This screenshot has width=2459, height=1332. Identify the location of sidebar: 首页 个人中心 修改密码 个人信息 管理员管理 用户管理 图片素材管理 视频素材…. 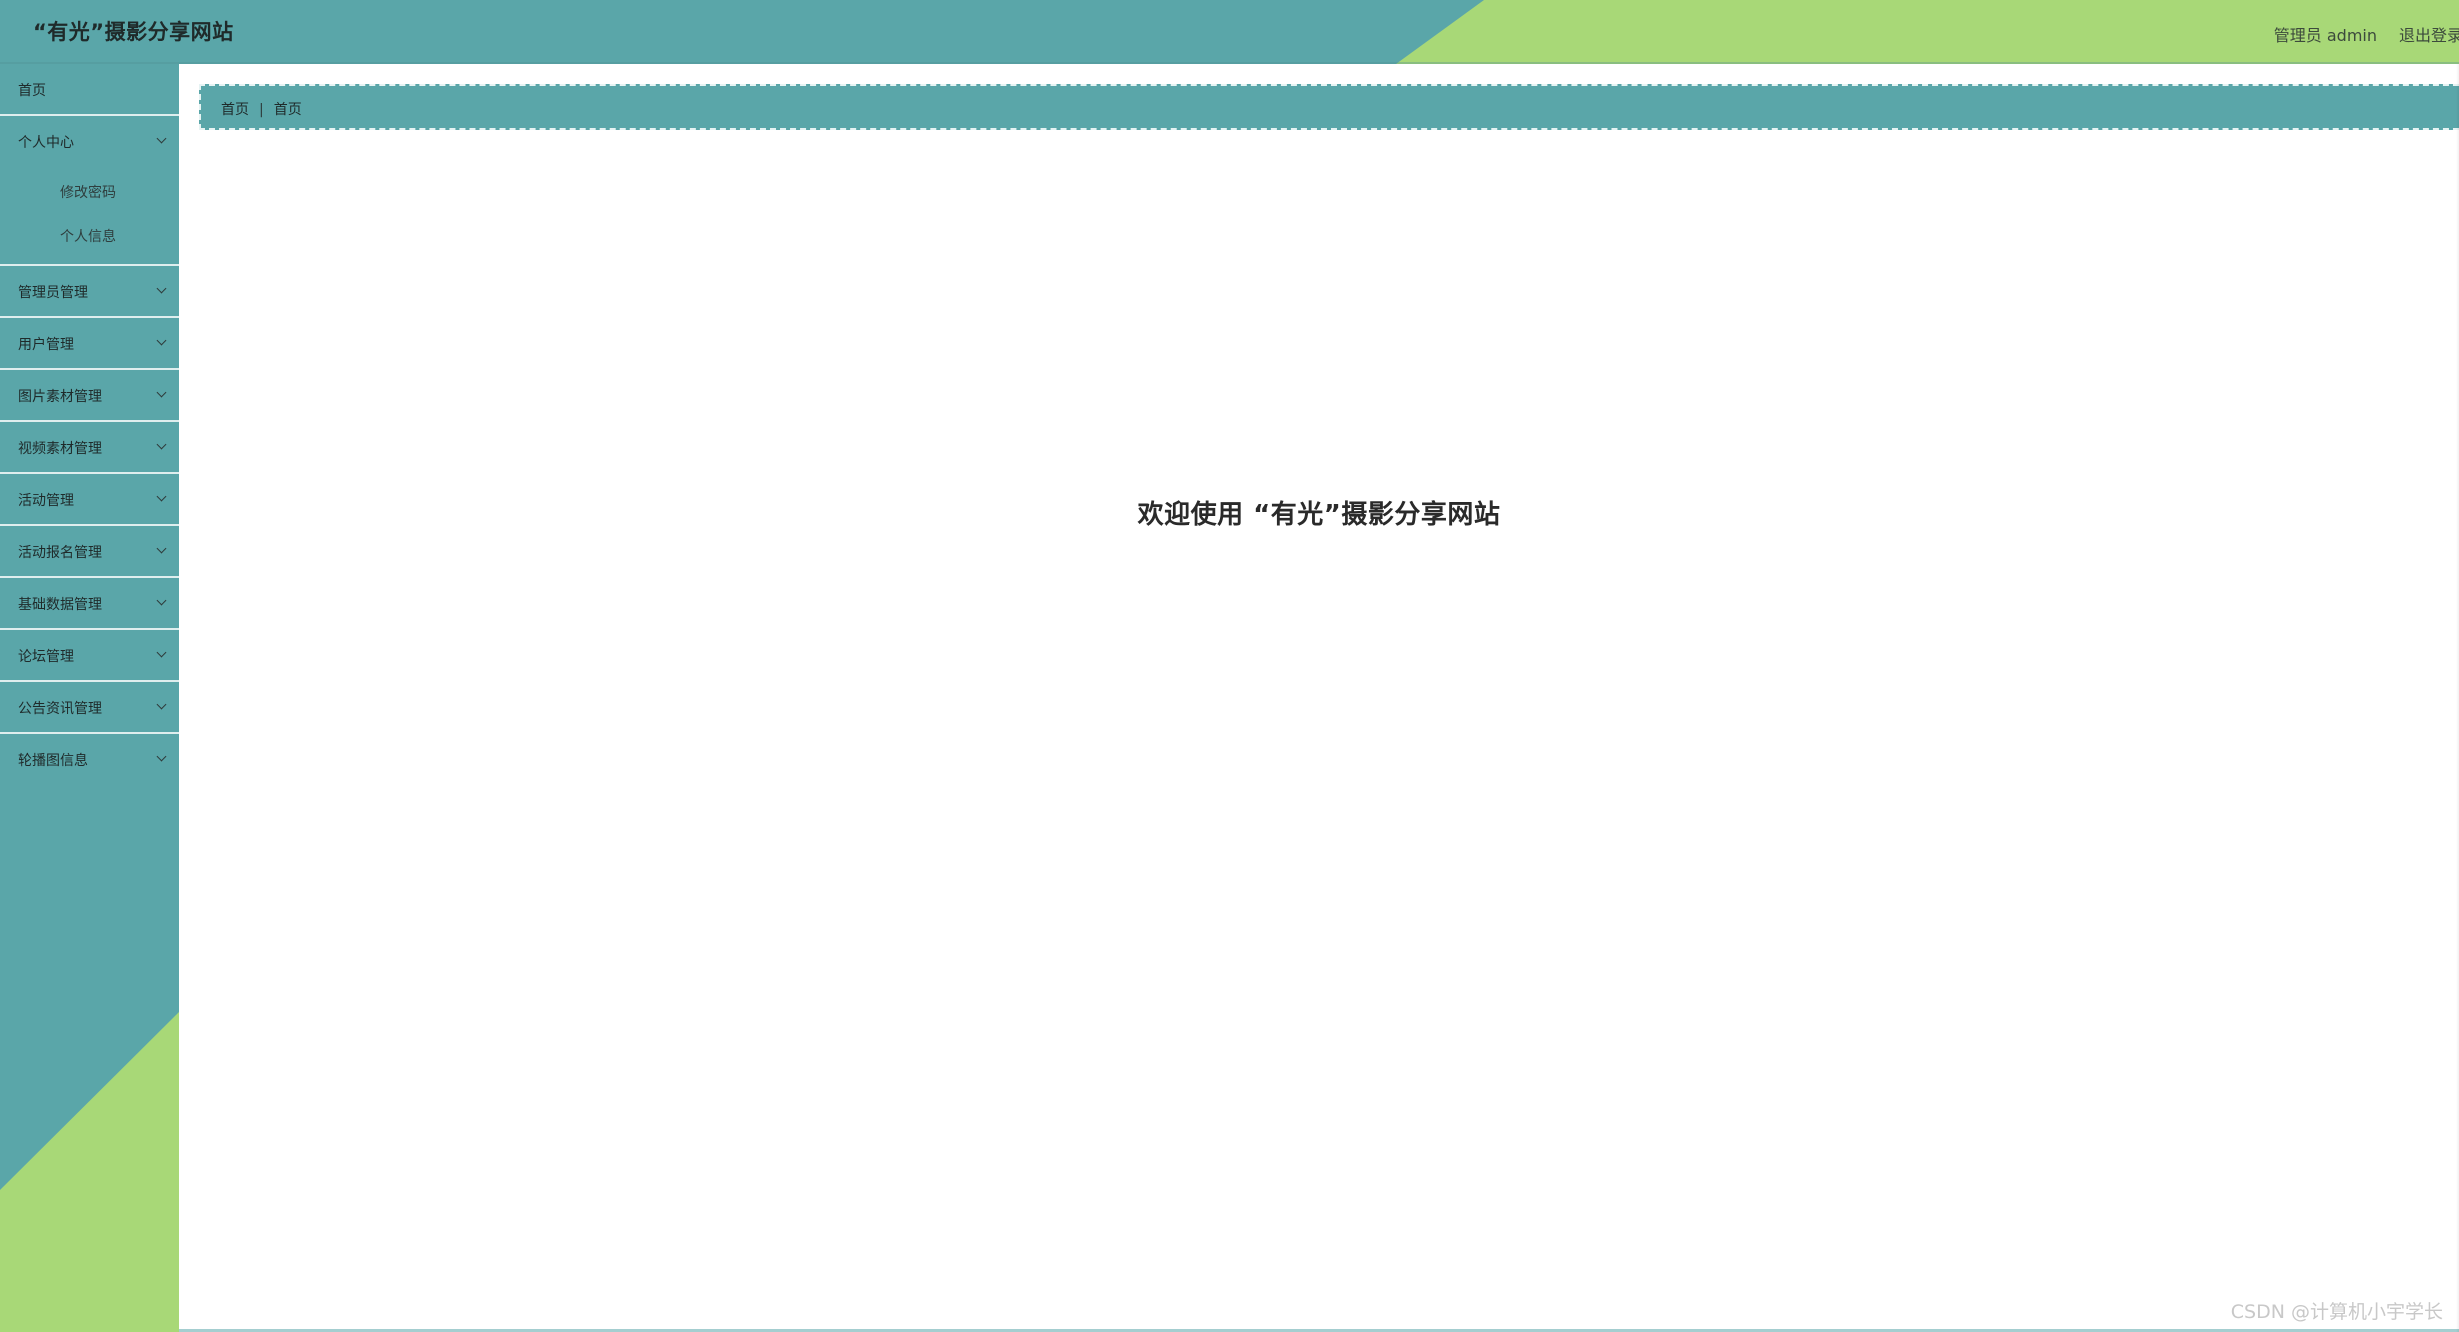
(89, 698).